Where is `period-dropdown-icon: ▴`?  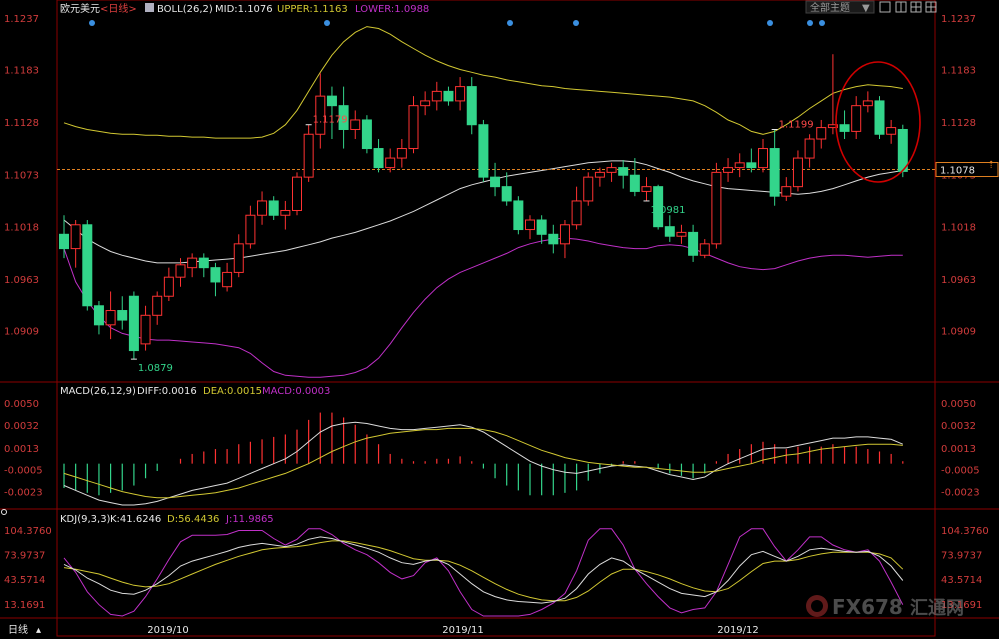
period-dropdown-icon: ▴ is located at coordinates (38, 630).